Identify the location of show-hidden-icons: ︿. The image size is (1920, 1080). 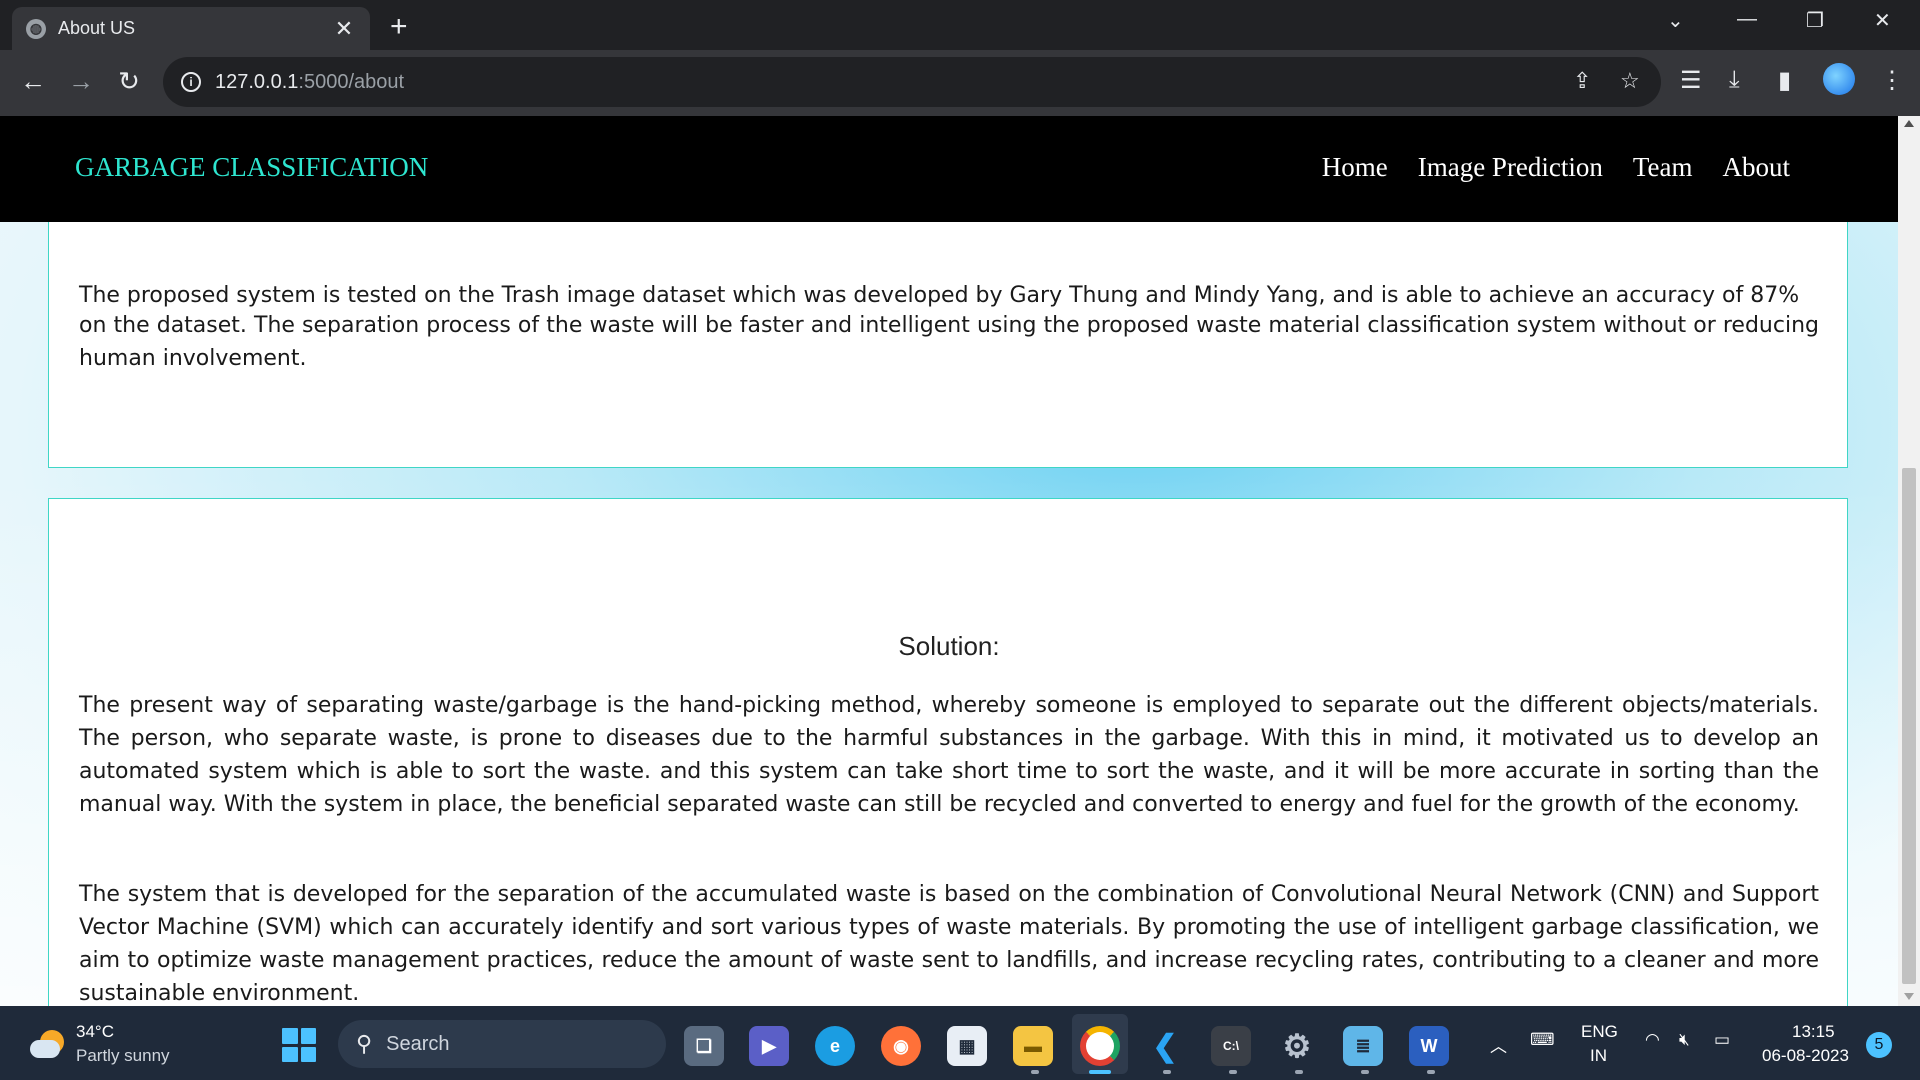
(1498, 1044).